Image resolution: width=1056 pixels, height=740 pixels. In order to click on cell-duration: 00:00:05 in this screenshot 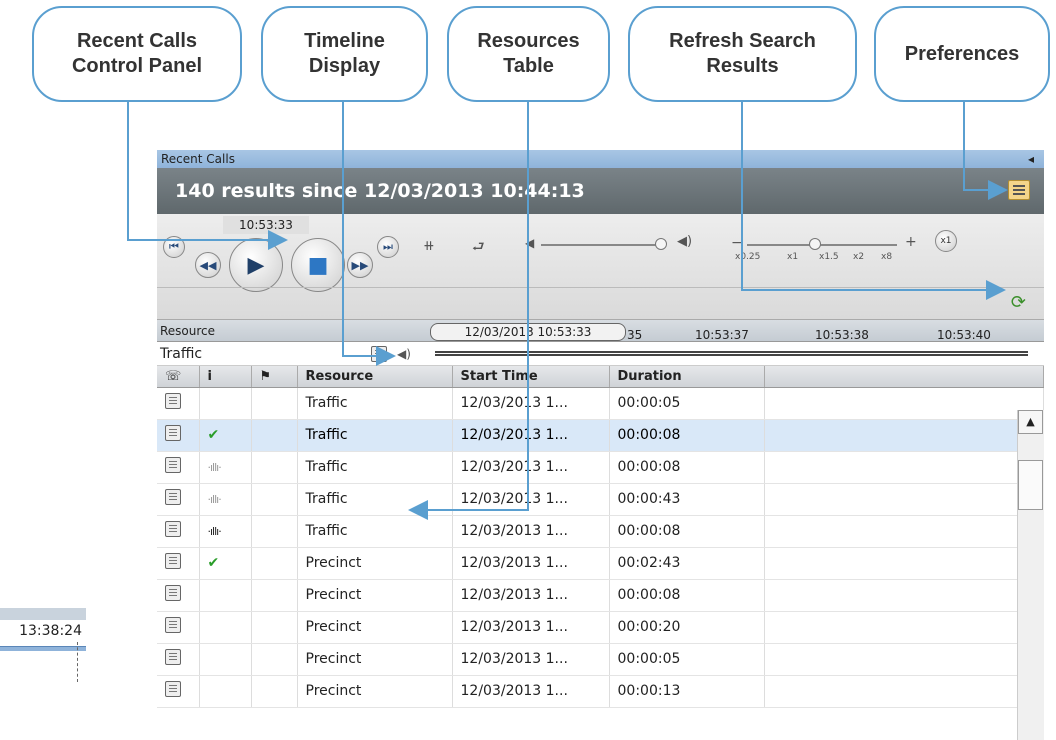, I will do `click(687, 403)`.